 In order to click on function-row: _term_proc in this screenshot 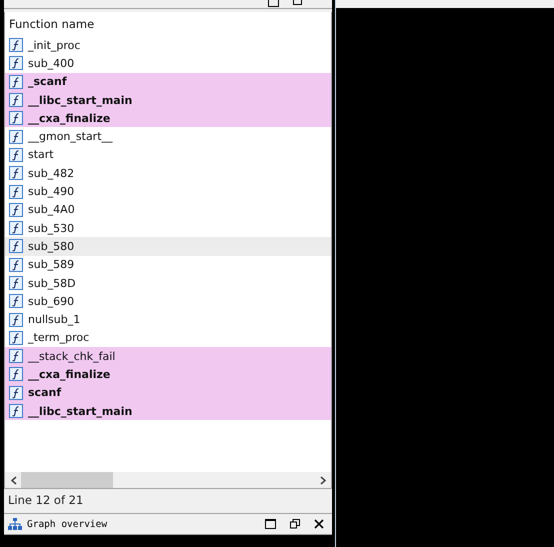, I will do `click(168, 338)`.